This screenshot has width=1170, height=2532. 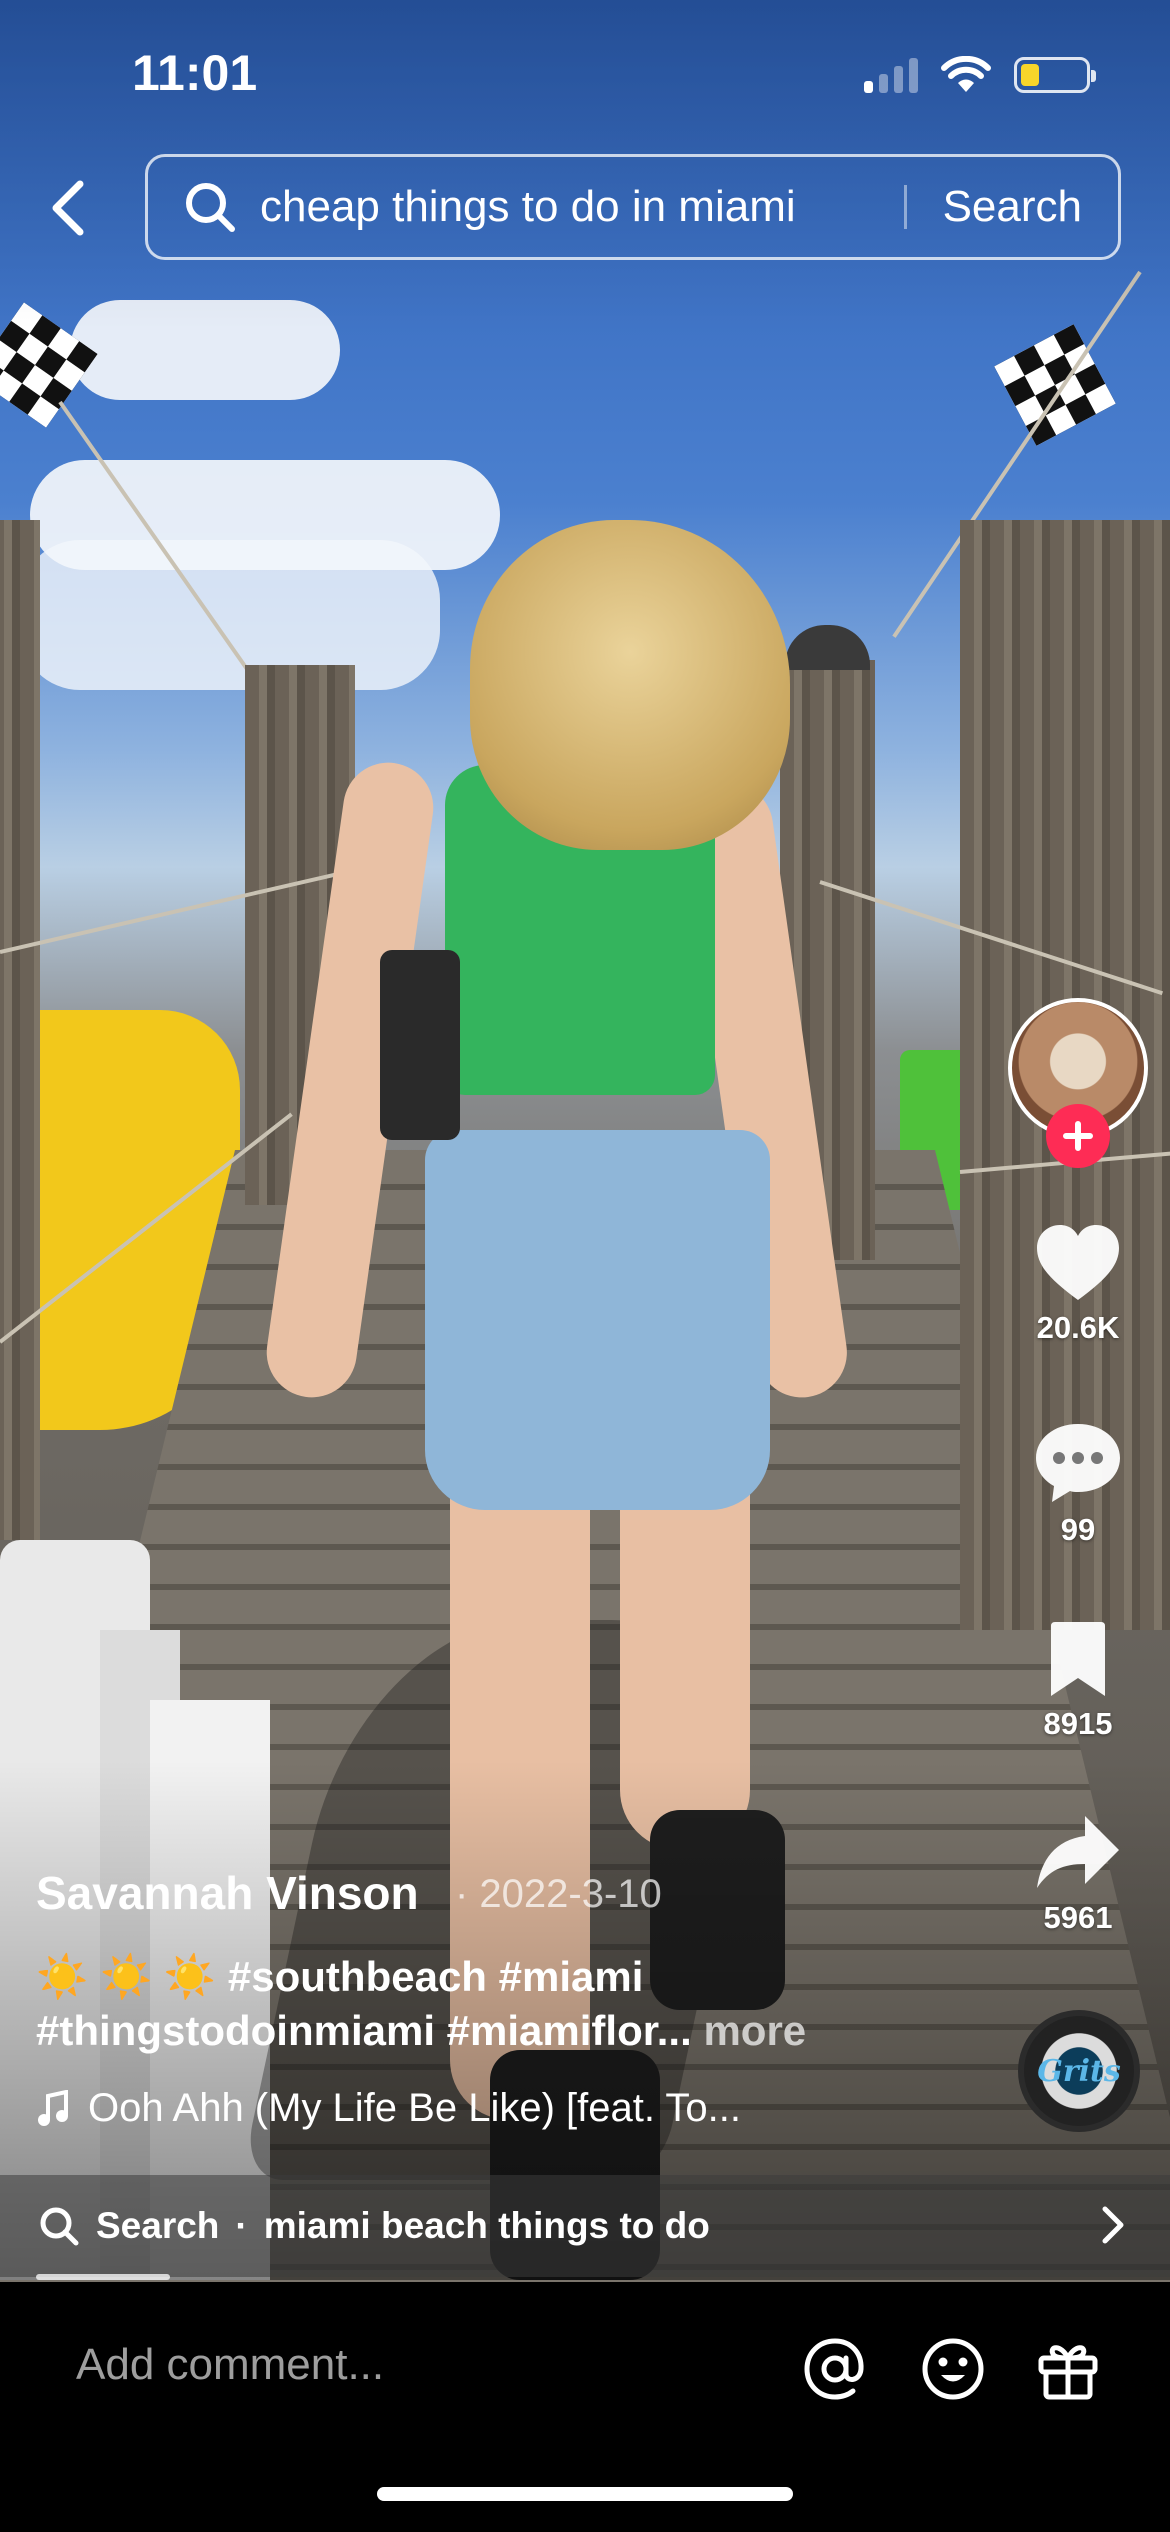 What do you see at coordinates (1078, 1529) in the screenshot?
I see `comment-count: 99` at bounding box center [1078, 1529].